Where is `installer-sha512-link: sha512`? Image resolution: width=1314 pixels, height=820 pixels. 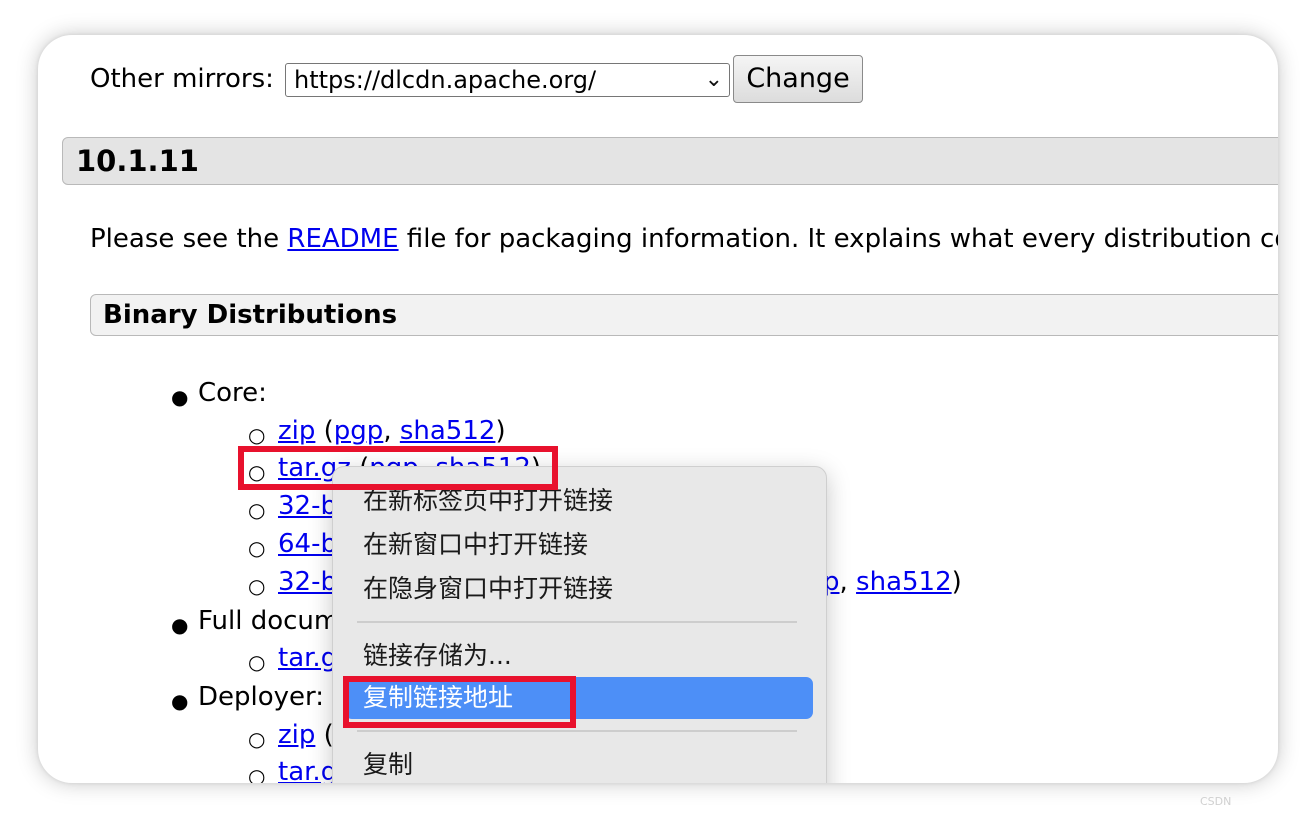
installer-sha512-link: sha512 is located at coordinates (904, 582).